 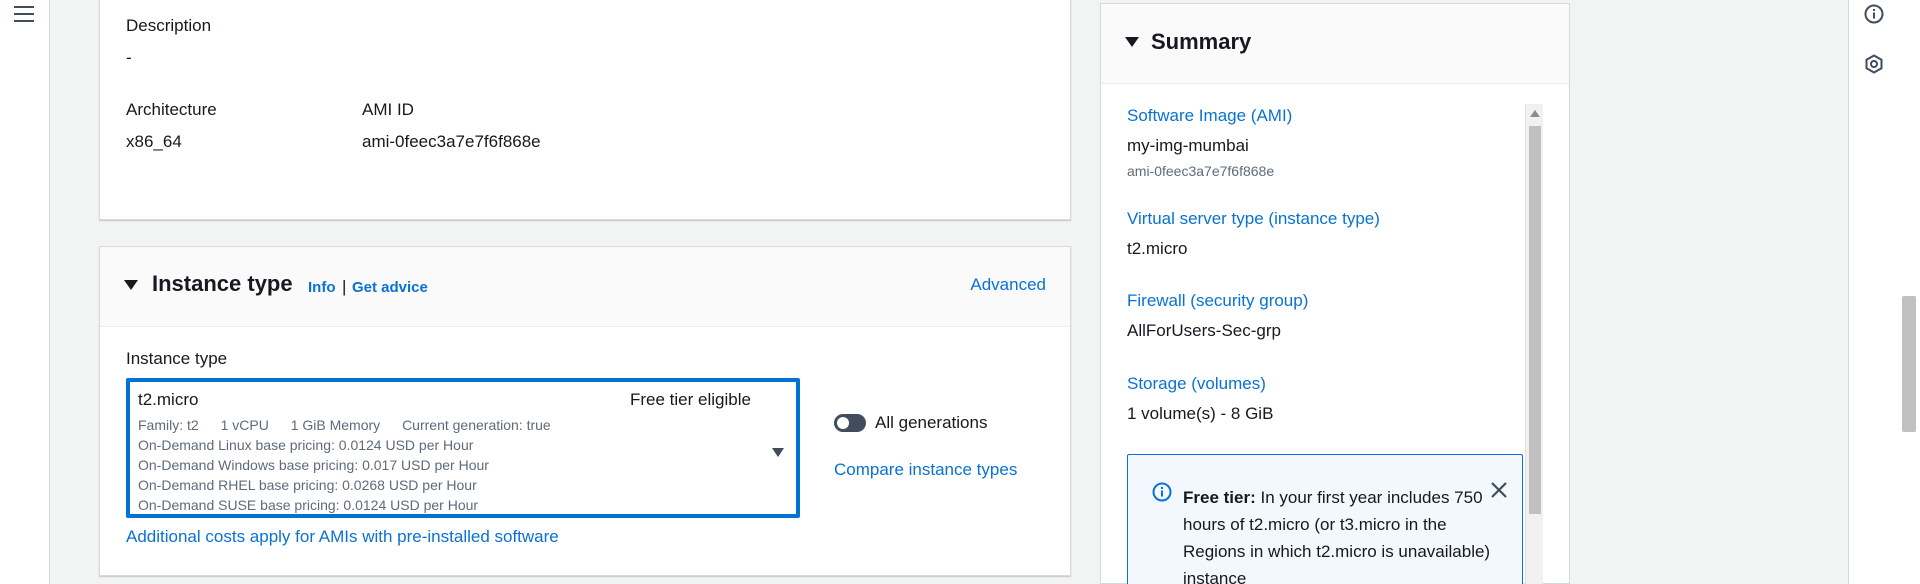 I want to click on compare-instance-types-link: Compare instance types, so click(x=925, y=470).